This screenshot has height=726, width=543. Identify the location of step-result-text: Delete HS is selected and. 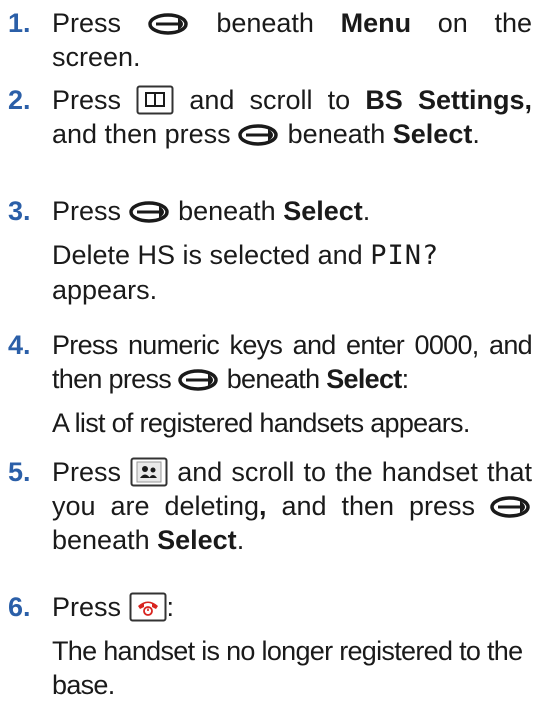
(207, 255).